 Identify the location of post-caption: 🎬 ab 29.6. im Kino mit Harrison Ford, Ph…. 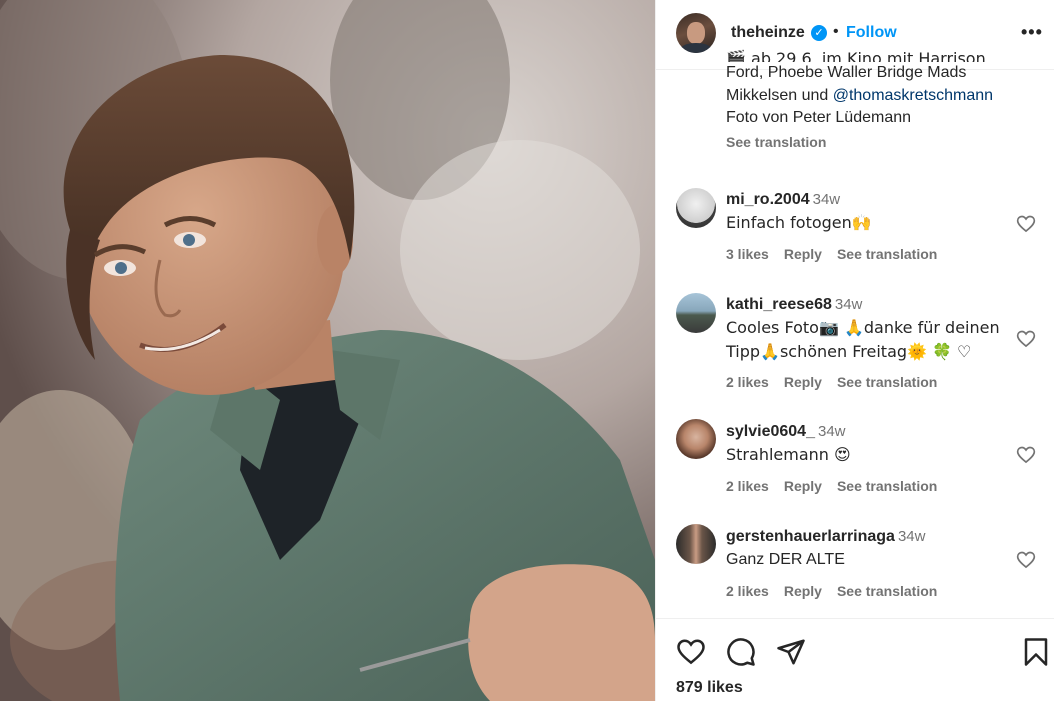
(876, 101).